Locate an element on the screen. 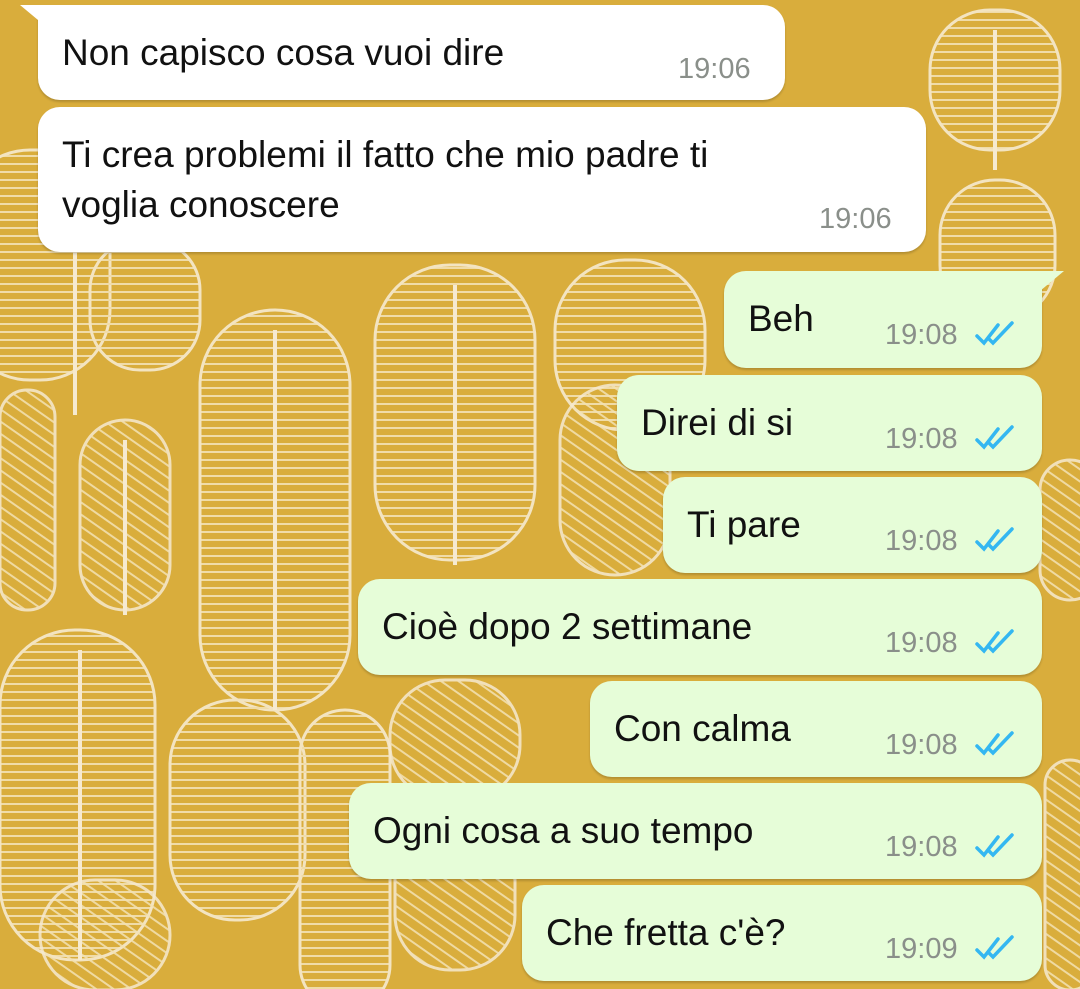 The width and height of the screenshot is (1080, 989). outgoing-message: Con calma 19:08 is located at coordinates (816, 729).